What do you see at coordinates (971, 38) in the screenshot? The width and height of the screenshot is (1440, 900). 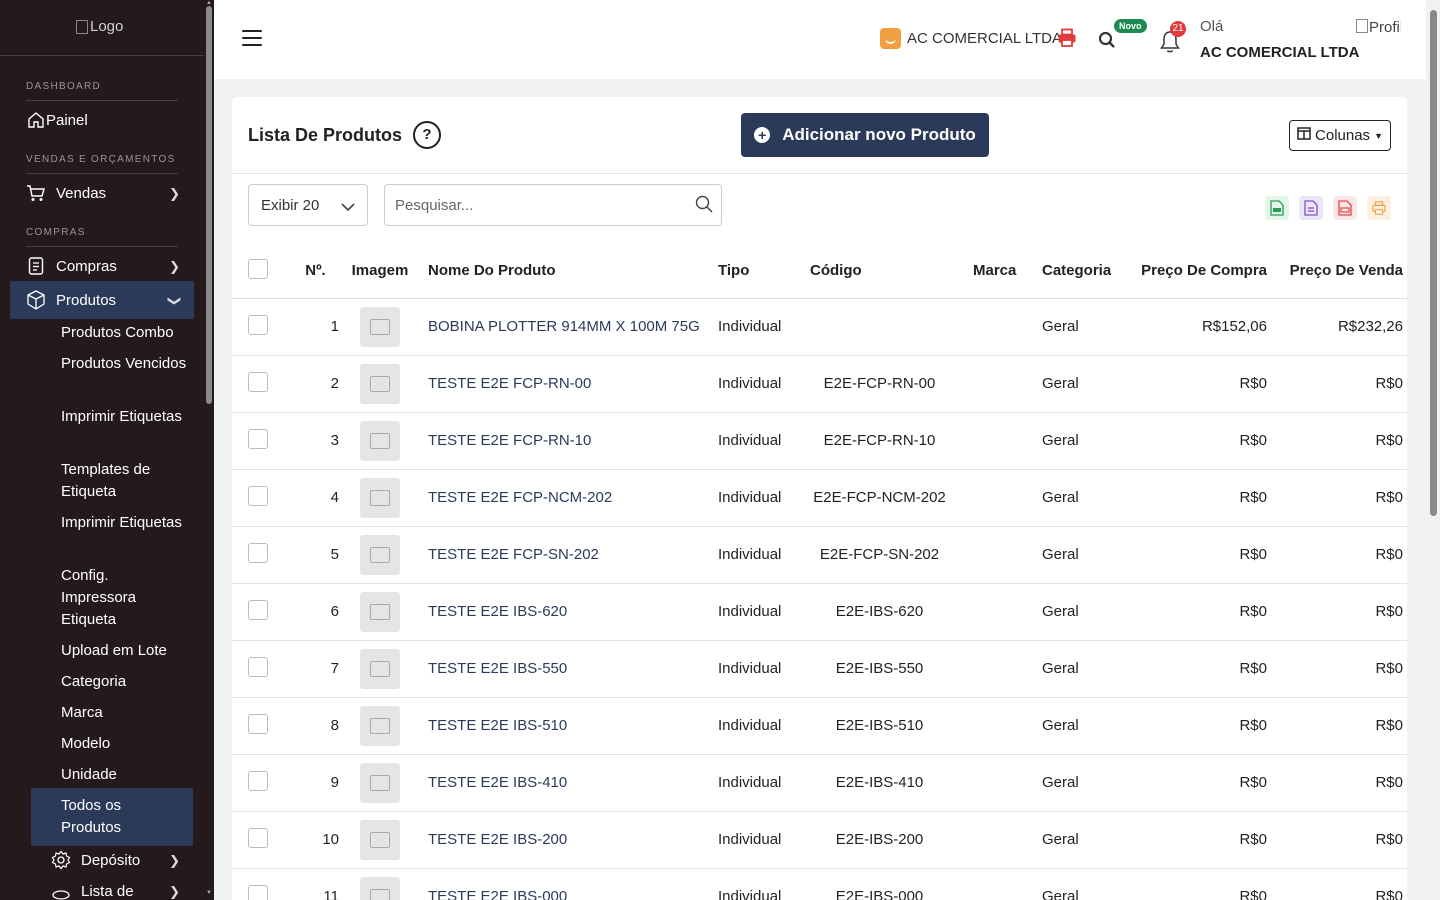 I see `company-selector: AC COMERCIAL LTDA` at bounding box center [971, 38].